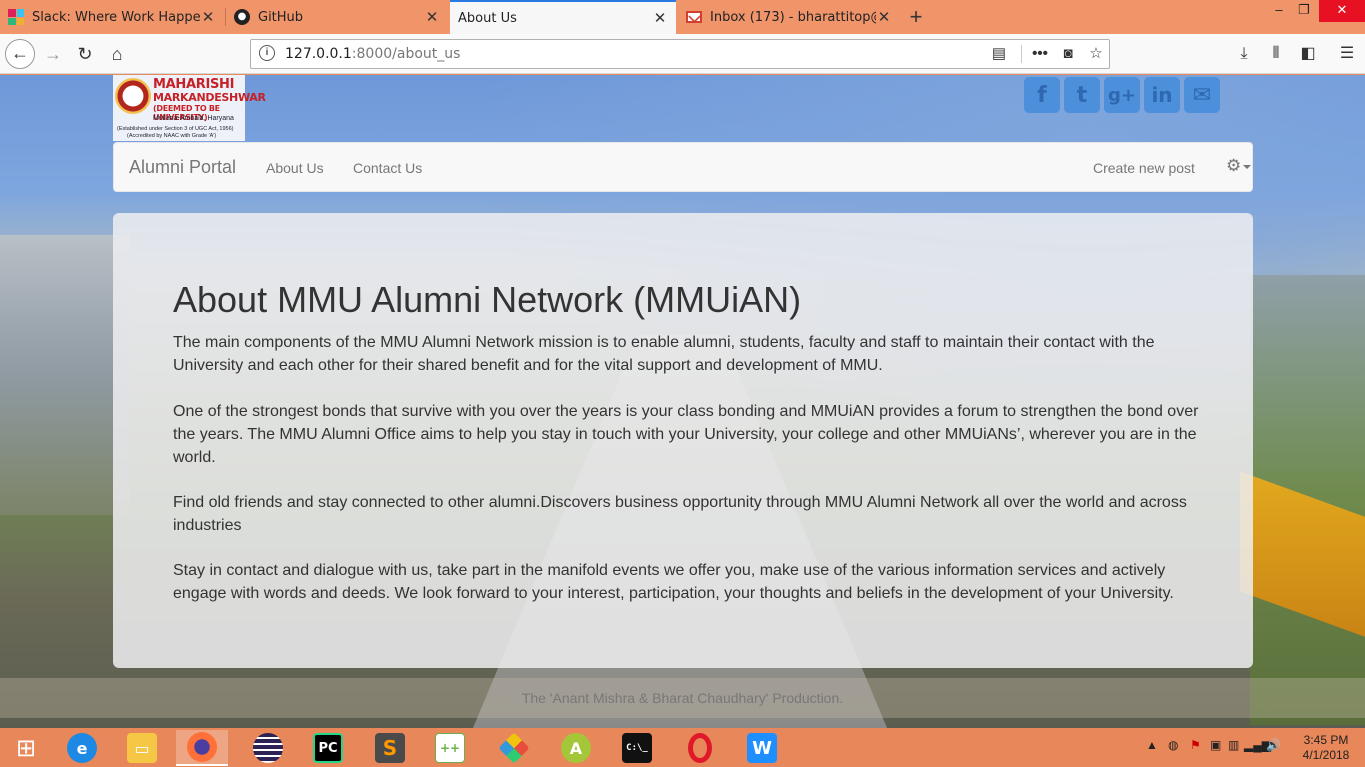 This screenshot has width=1365, height=767. I want to click on file-explorer-icon: ▭, so click(142, 748).